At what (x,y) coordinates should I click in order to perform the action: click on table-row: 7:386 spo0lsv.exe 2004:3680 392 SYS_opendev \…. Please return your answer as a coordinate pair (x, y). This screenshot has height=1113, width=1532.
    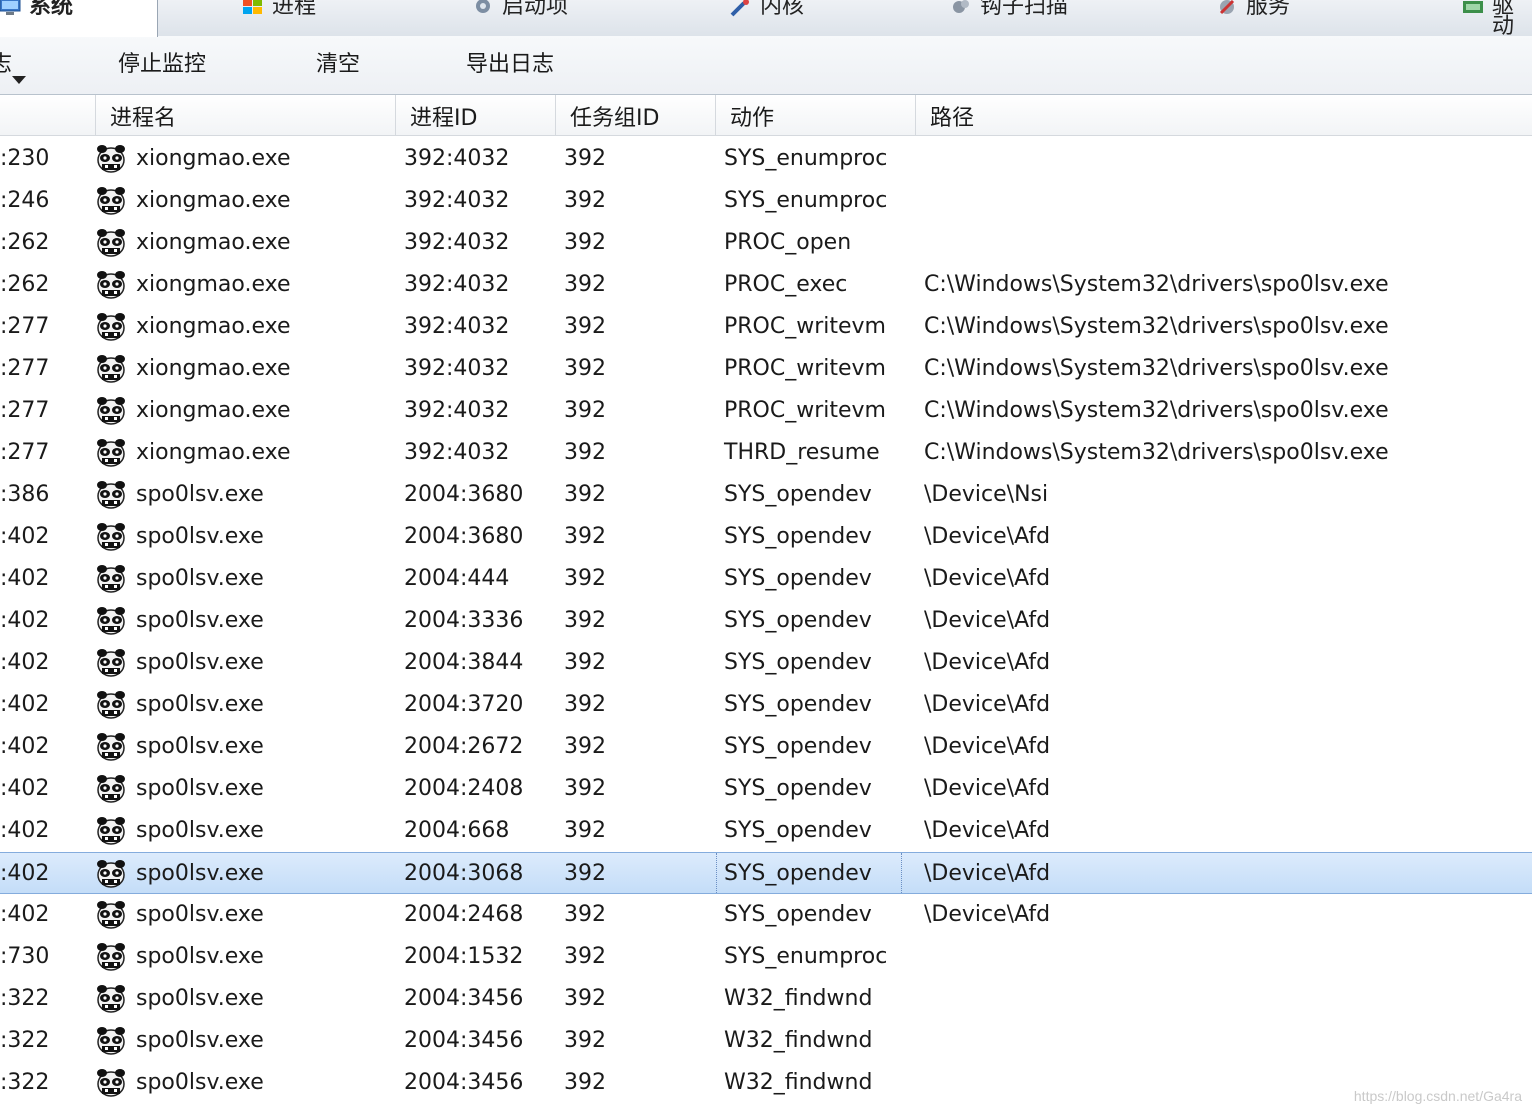
    Looking at the image, I should click on (766, 495).